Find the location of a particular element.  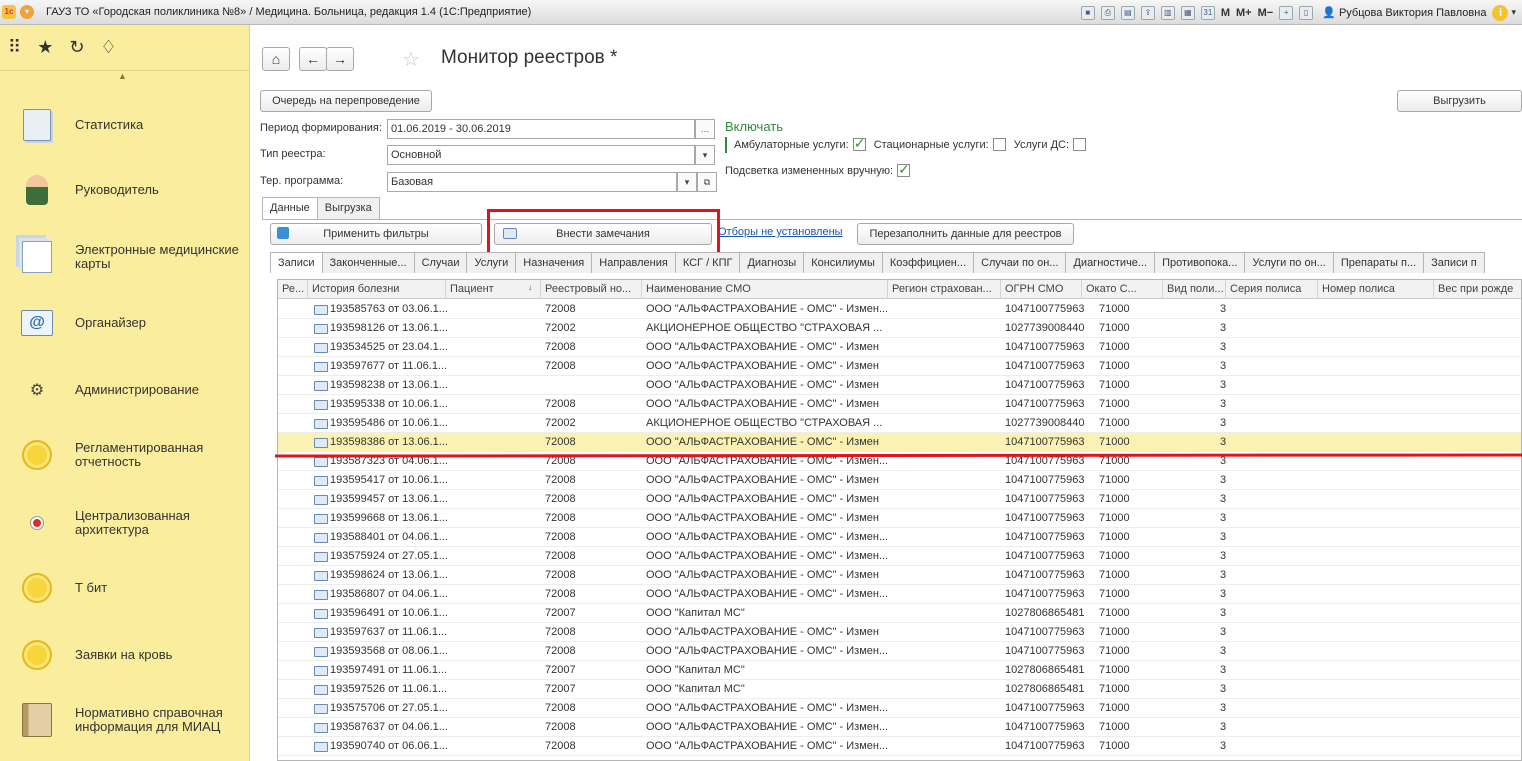

preview-icon: ▤ is located at coordinates (1127, 12).